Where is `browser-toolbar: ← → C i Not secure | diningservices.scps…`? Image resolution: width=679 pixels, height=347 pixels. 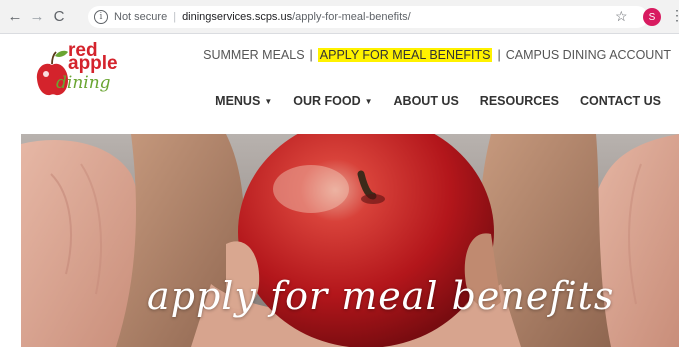
browser-toolbar: ← → C i Not secure | diningservices.scps… is located at coordinates (339, 17).